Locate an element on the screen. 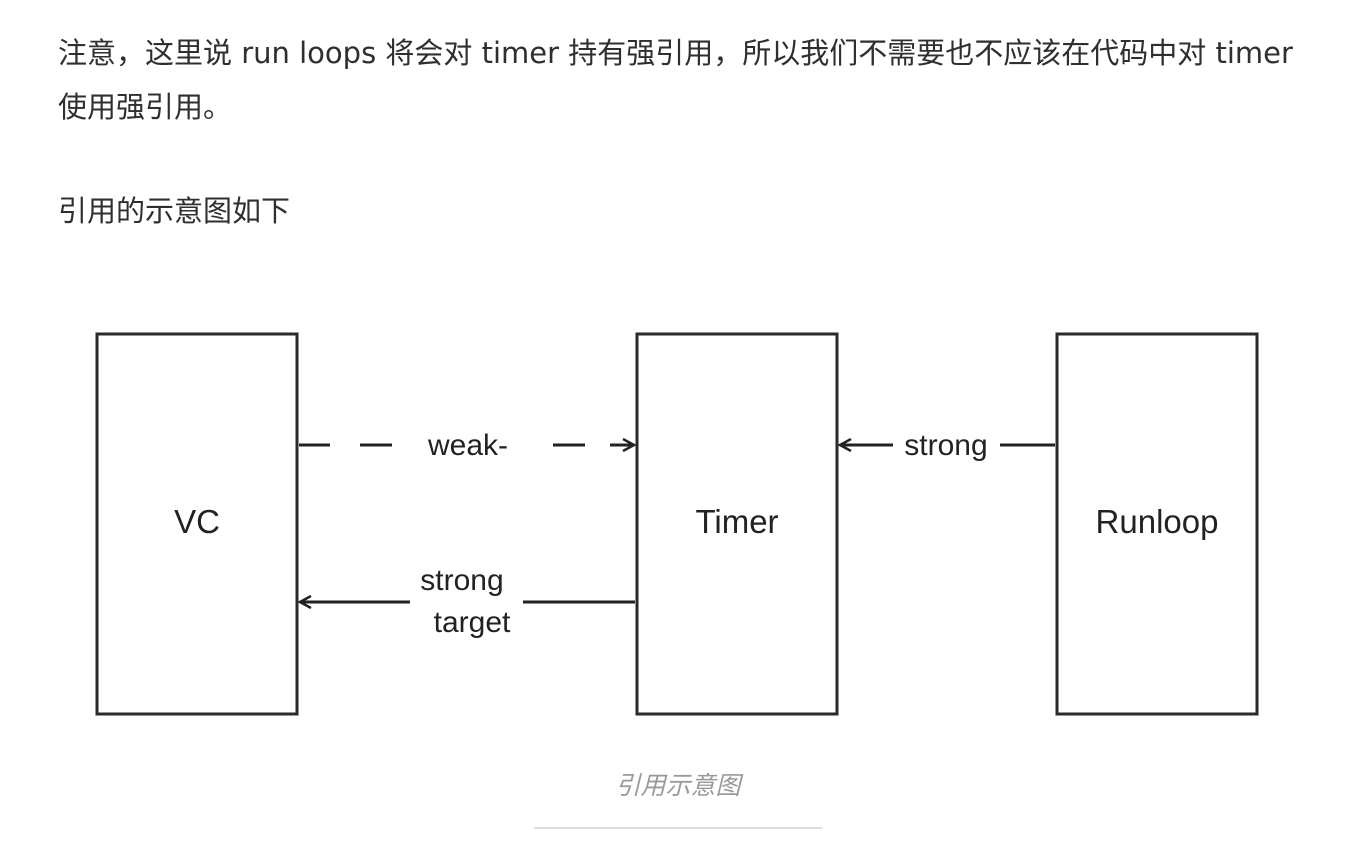 This screenshot has width=1356, height=862. figure-caption: 引用示意图 is located at coordinates (678, 785).